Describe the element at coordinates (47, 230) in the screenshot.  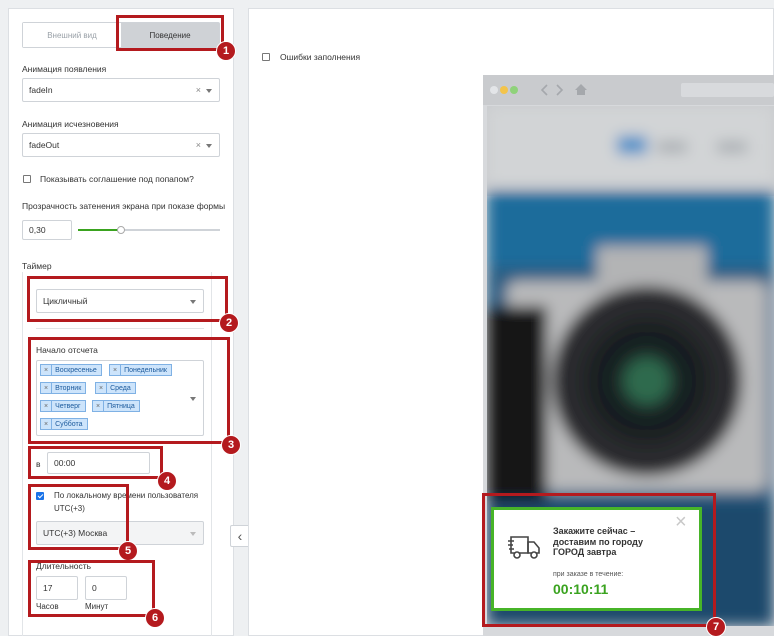
I see `opacity-input: 0,30` at that location.